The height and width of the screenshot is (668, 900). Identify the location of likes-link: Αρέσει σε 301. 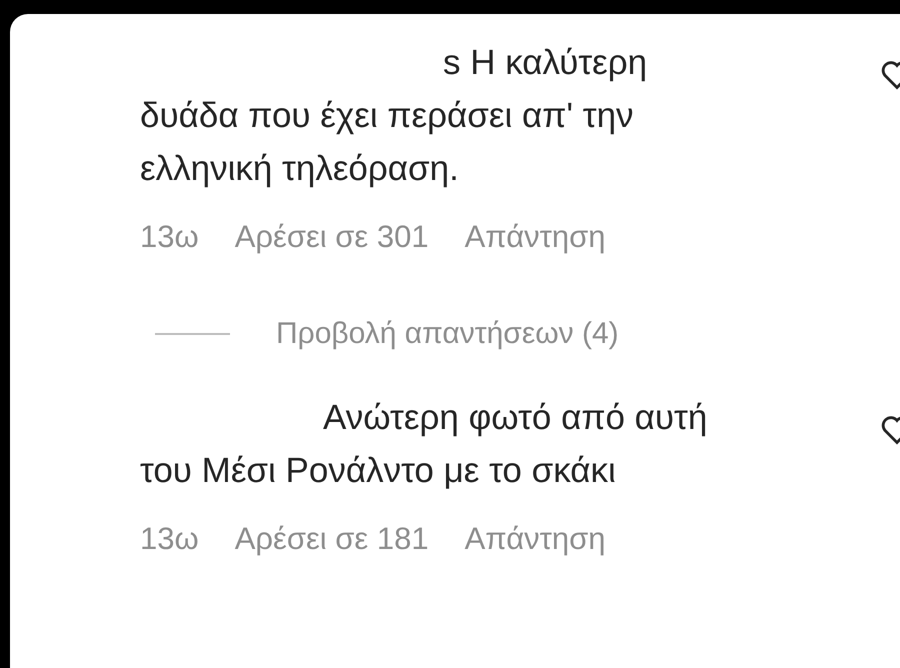
(331, 237).